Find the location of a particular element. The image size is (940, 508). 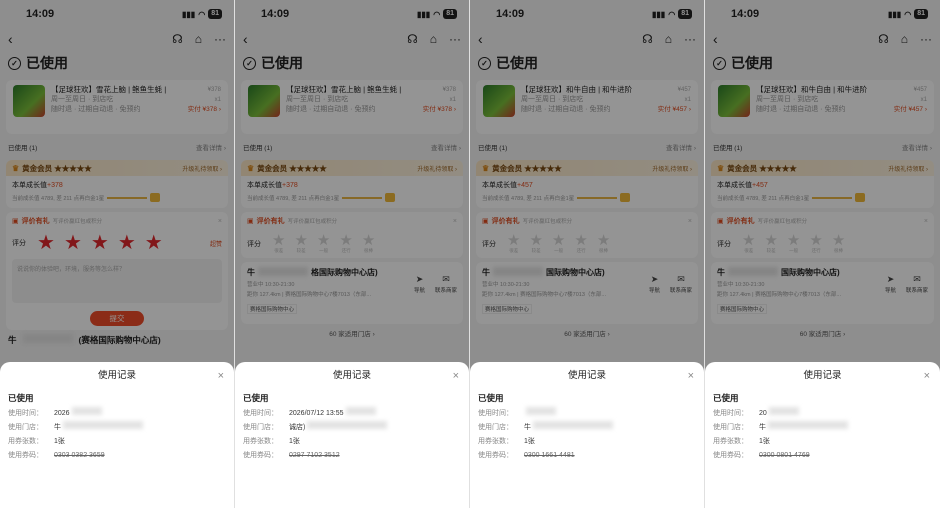

usage-time-row: 使用时间： 2026/07/12 13:55 is located at coordinates (352, 414).